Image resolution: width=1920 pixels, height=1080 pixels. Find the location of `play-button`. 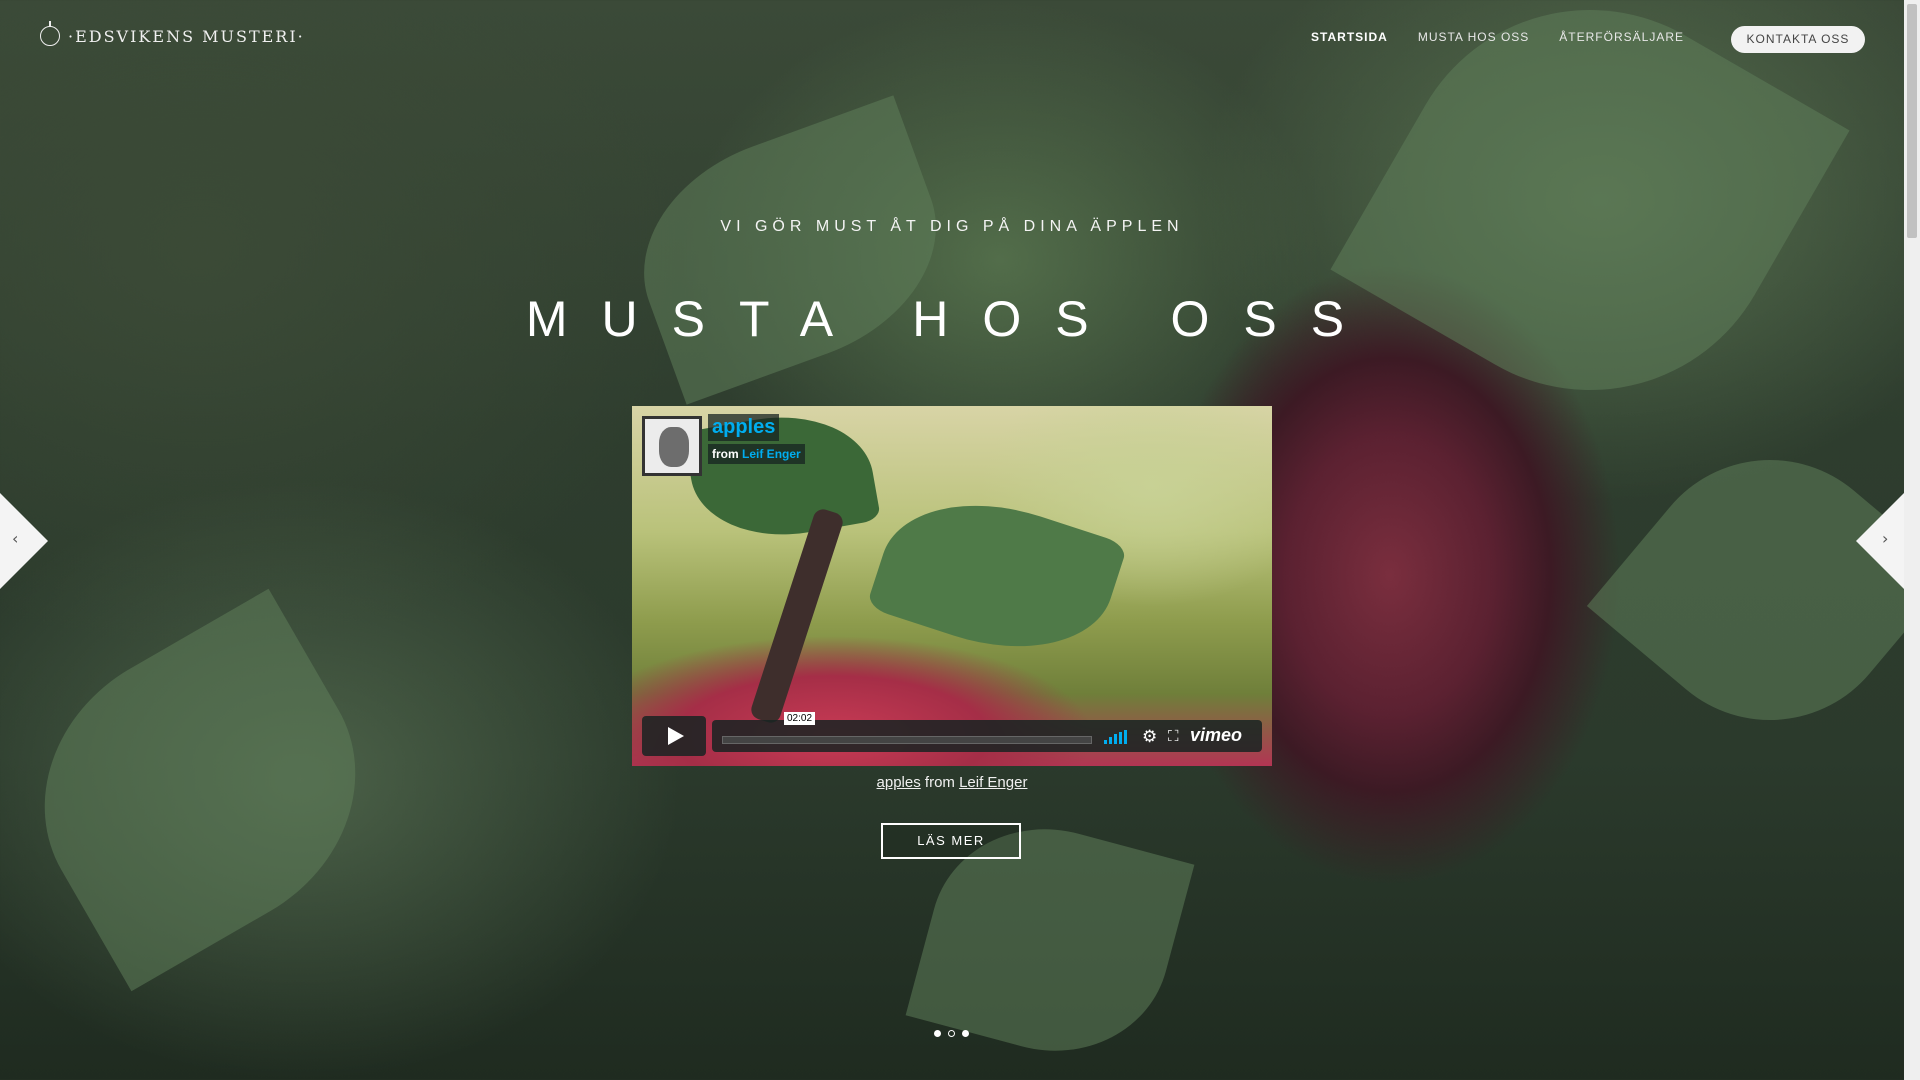

play-button is located at coordinates (674, 736).